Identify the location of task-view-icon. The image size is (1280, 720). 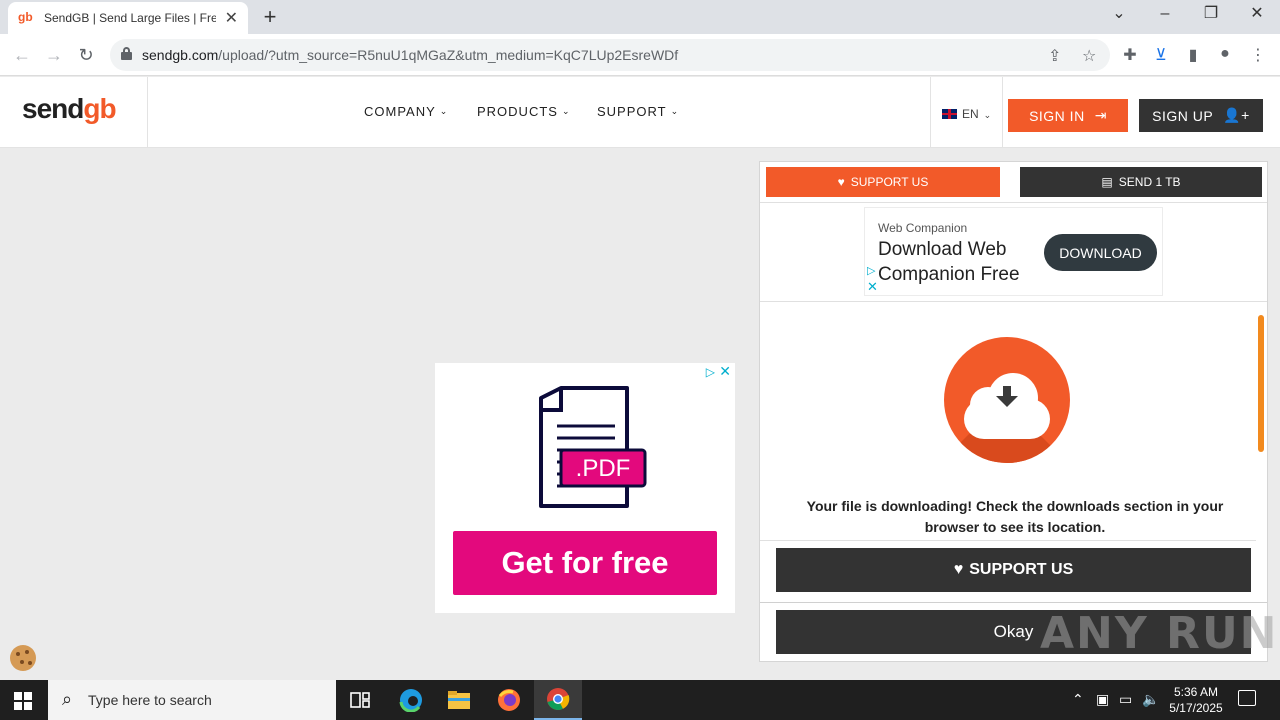
(360, 700).